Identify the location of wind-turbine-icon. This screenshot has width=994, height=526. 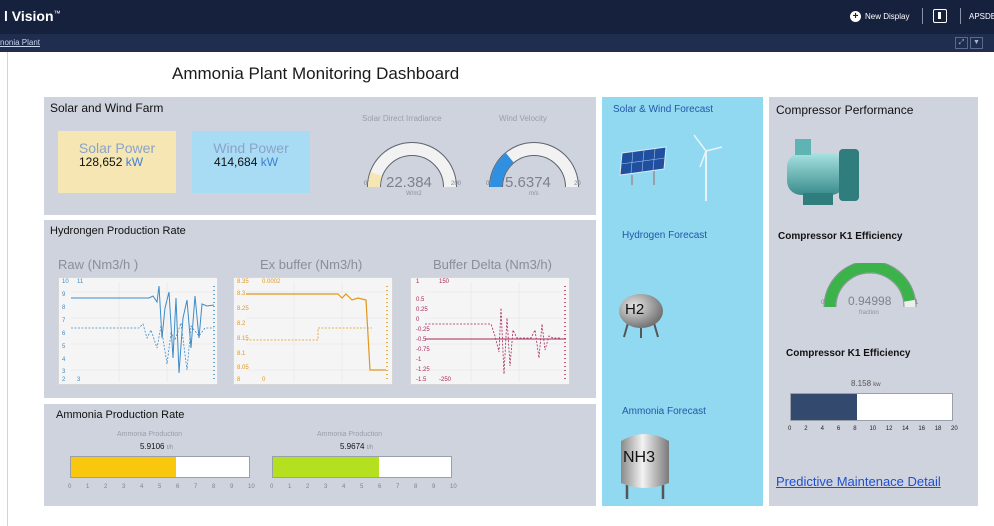
(708, 167).